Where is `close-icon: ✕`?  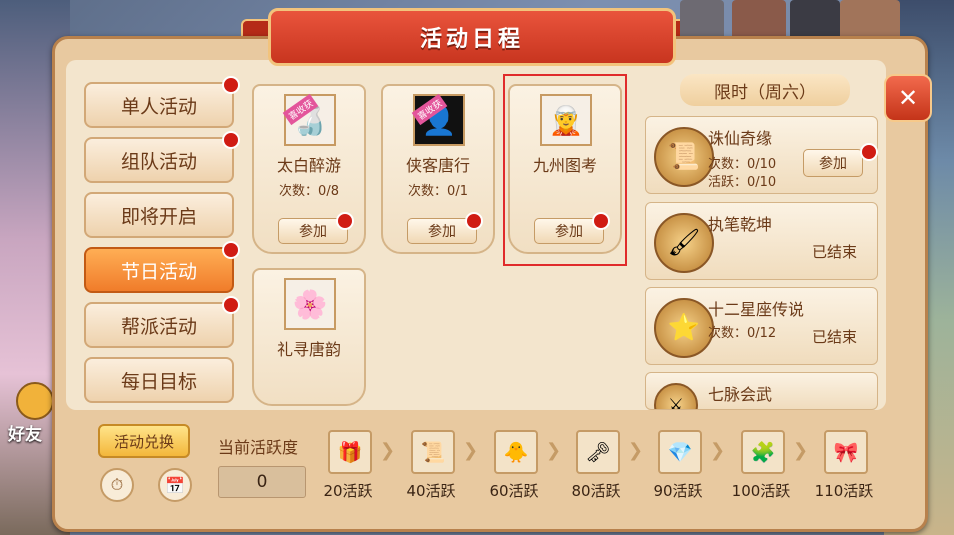 close-icon: ✕ is located at coordinates (908, 98).